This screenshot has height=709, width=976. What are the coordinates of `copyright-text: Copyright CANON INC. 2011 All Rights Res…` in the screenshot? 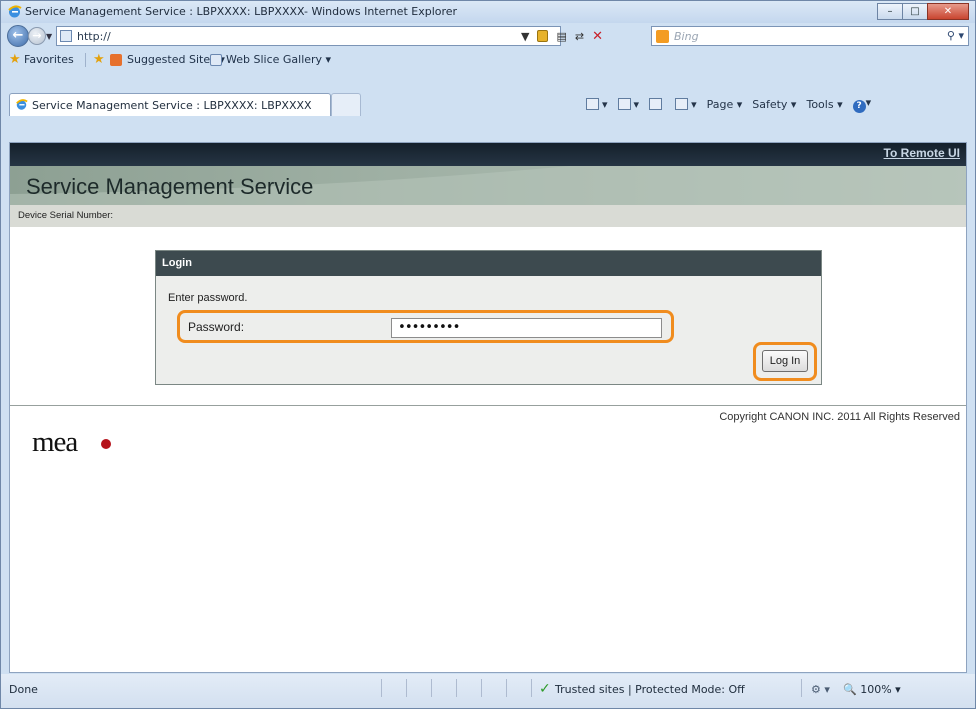 It's located at (839, 417).